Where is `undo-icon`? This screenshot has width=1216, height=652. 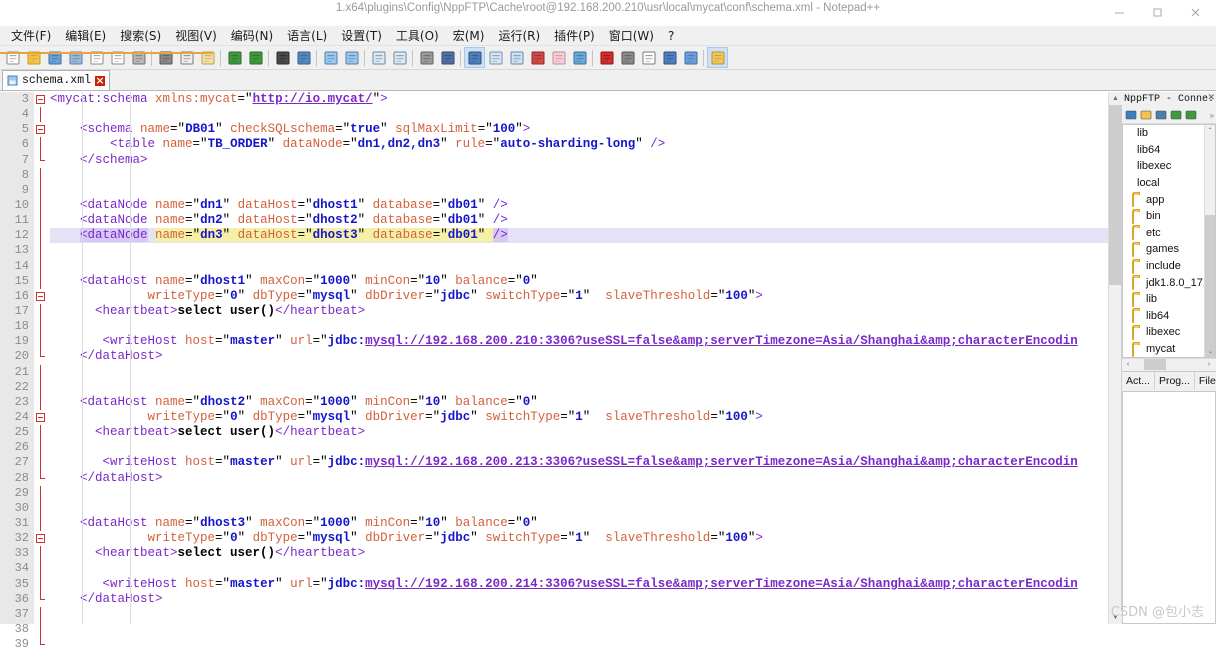
undo-icon is located at coordinates (234, 57).